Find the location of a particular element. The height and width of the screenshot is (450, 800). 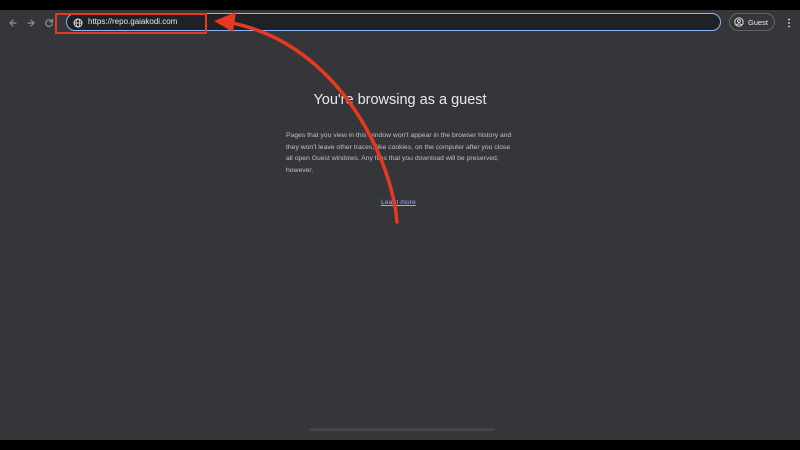

browser-menu-button is located at coordinates (789, 23).